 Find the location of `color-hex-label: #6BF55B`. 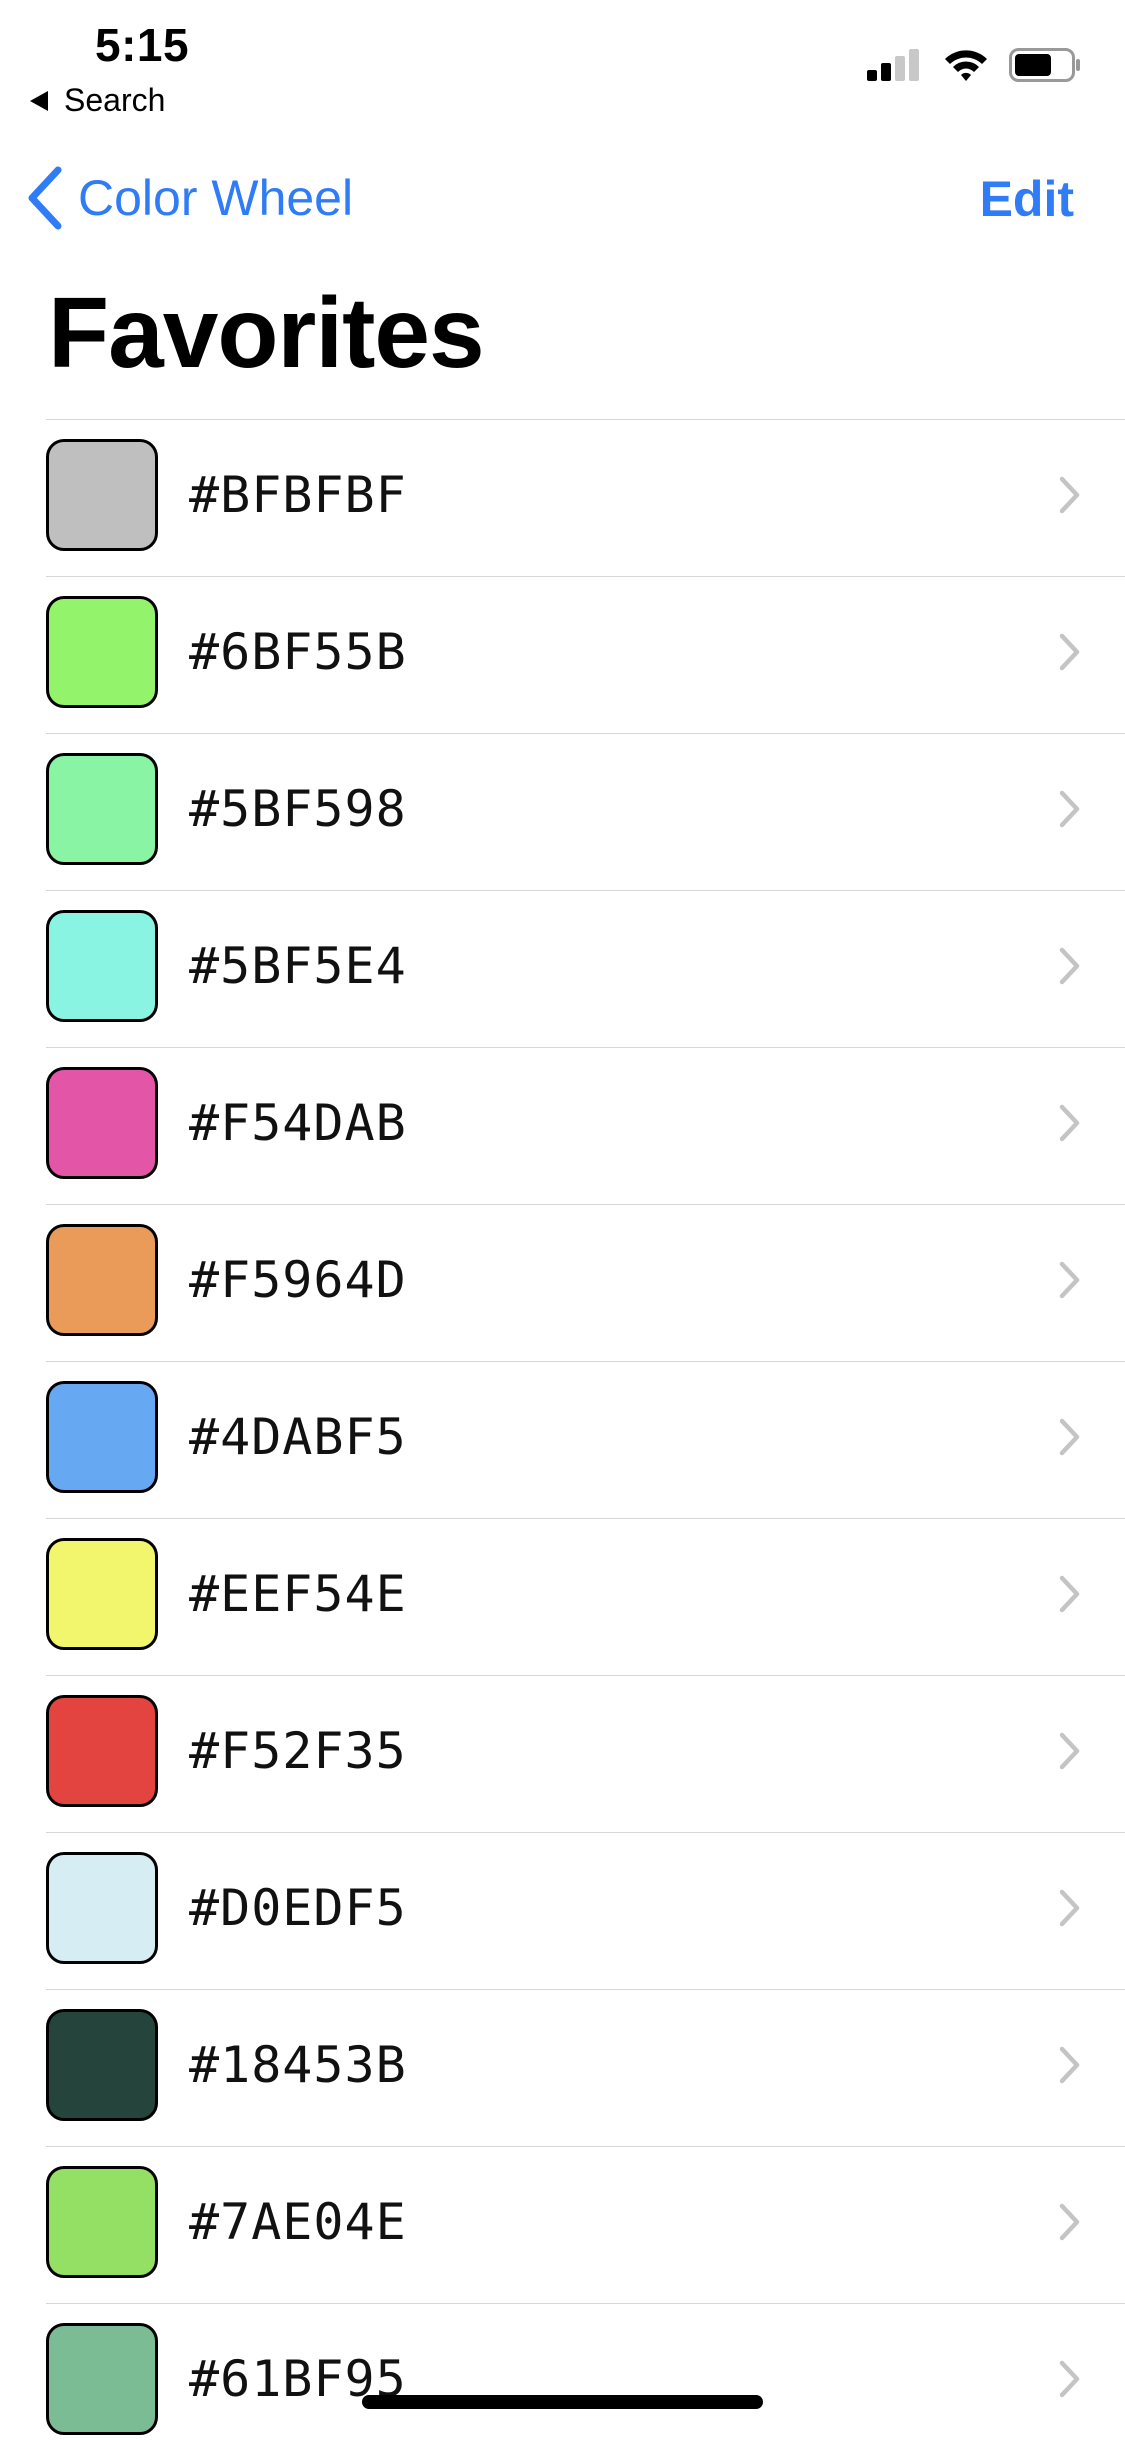

color-hex-label: #6BF55B is located at coordinates (298, 652).